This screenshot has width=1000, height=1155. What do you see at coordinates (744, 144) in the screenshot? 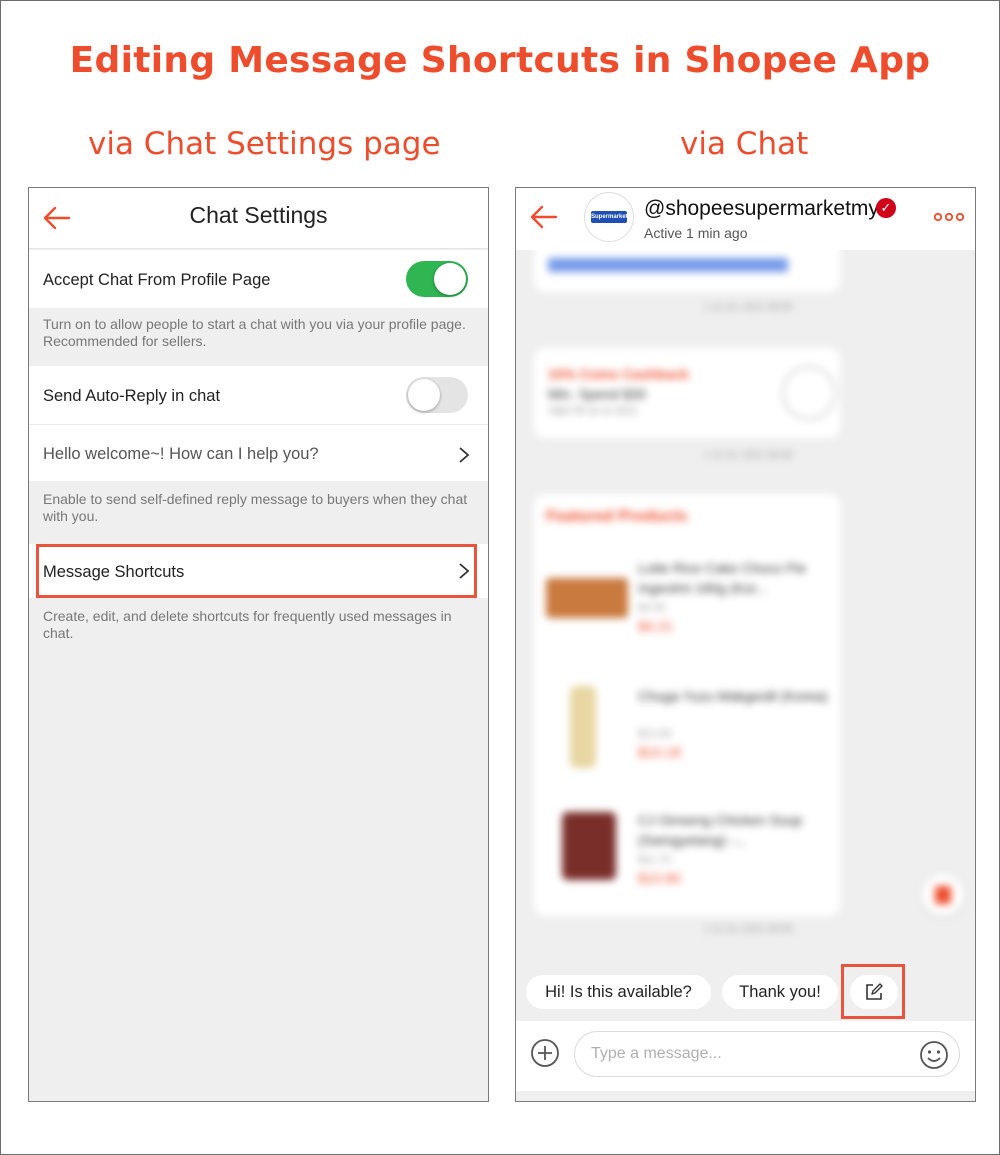
I see `subtitle-right: via Chat` at bounding box center [744, 144].